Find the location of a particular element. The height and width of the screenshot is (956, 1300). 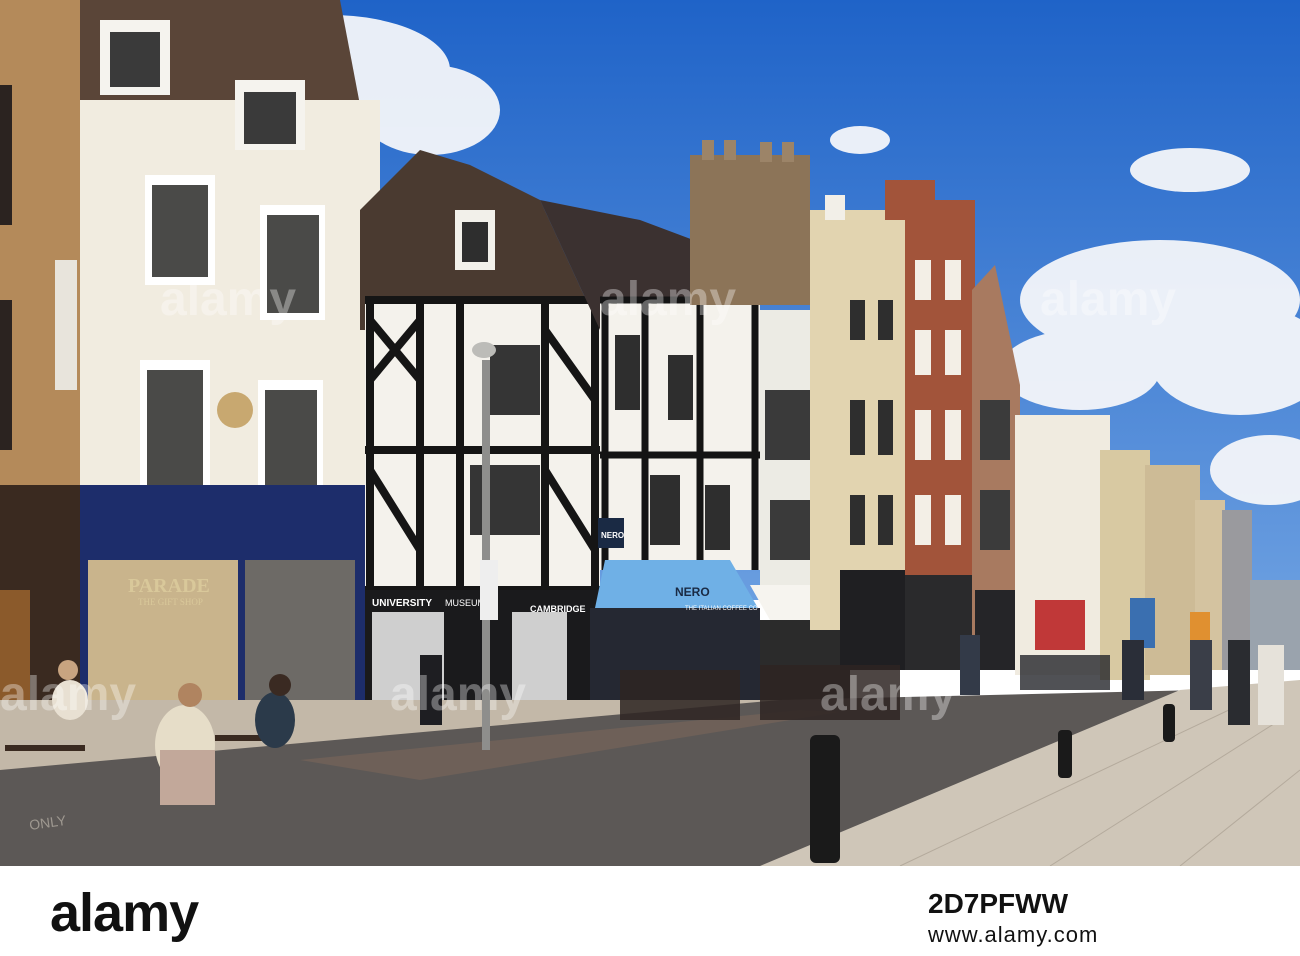

university-sign: UNIVERSITY is located at coordinates (402, 603).